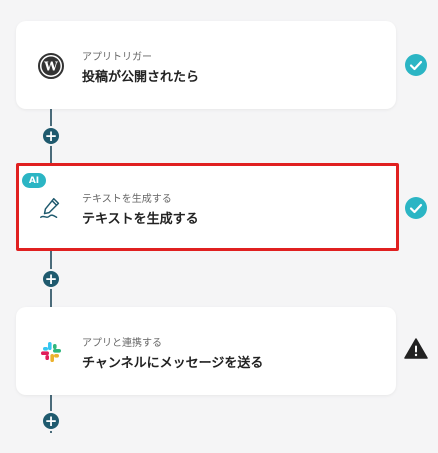 The width and height of the screenshot is (438, 453). I want to click on step-category: アプリトリガー, so click(117, 57).